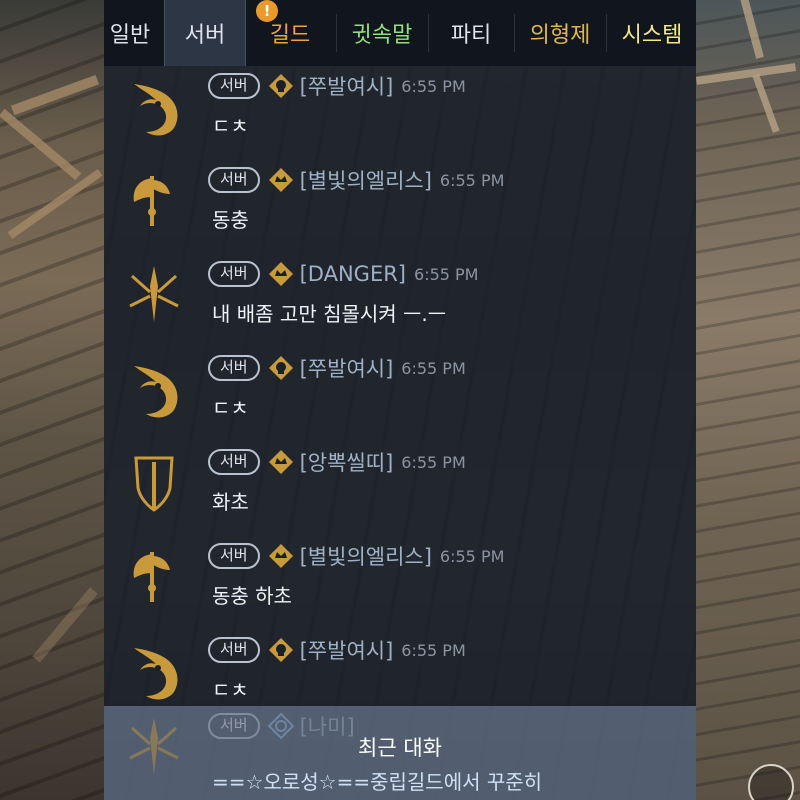 The width and height of the screenshot is (800, 800). Describe the element at coordinates (230, 502) in the screenshot. I see `message-text: 화초` at that location.